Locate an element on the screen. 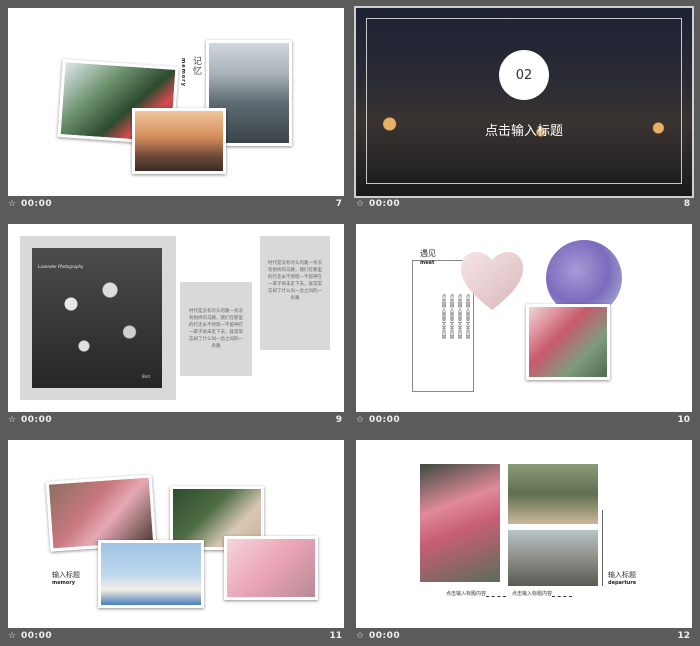 This screenshot has width=700, height=646. slide-8-footer: ☆ 00:00 8 is located at coordinates (524, 205).